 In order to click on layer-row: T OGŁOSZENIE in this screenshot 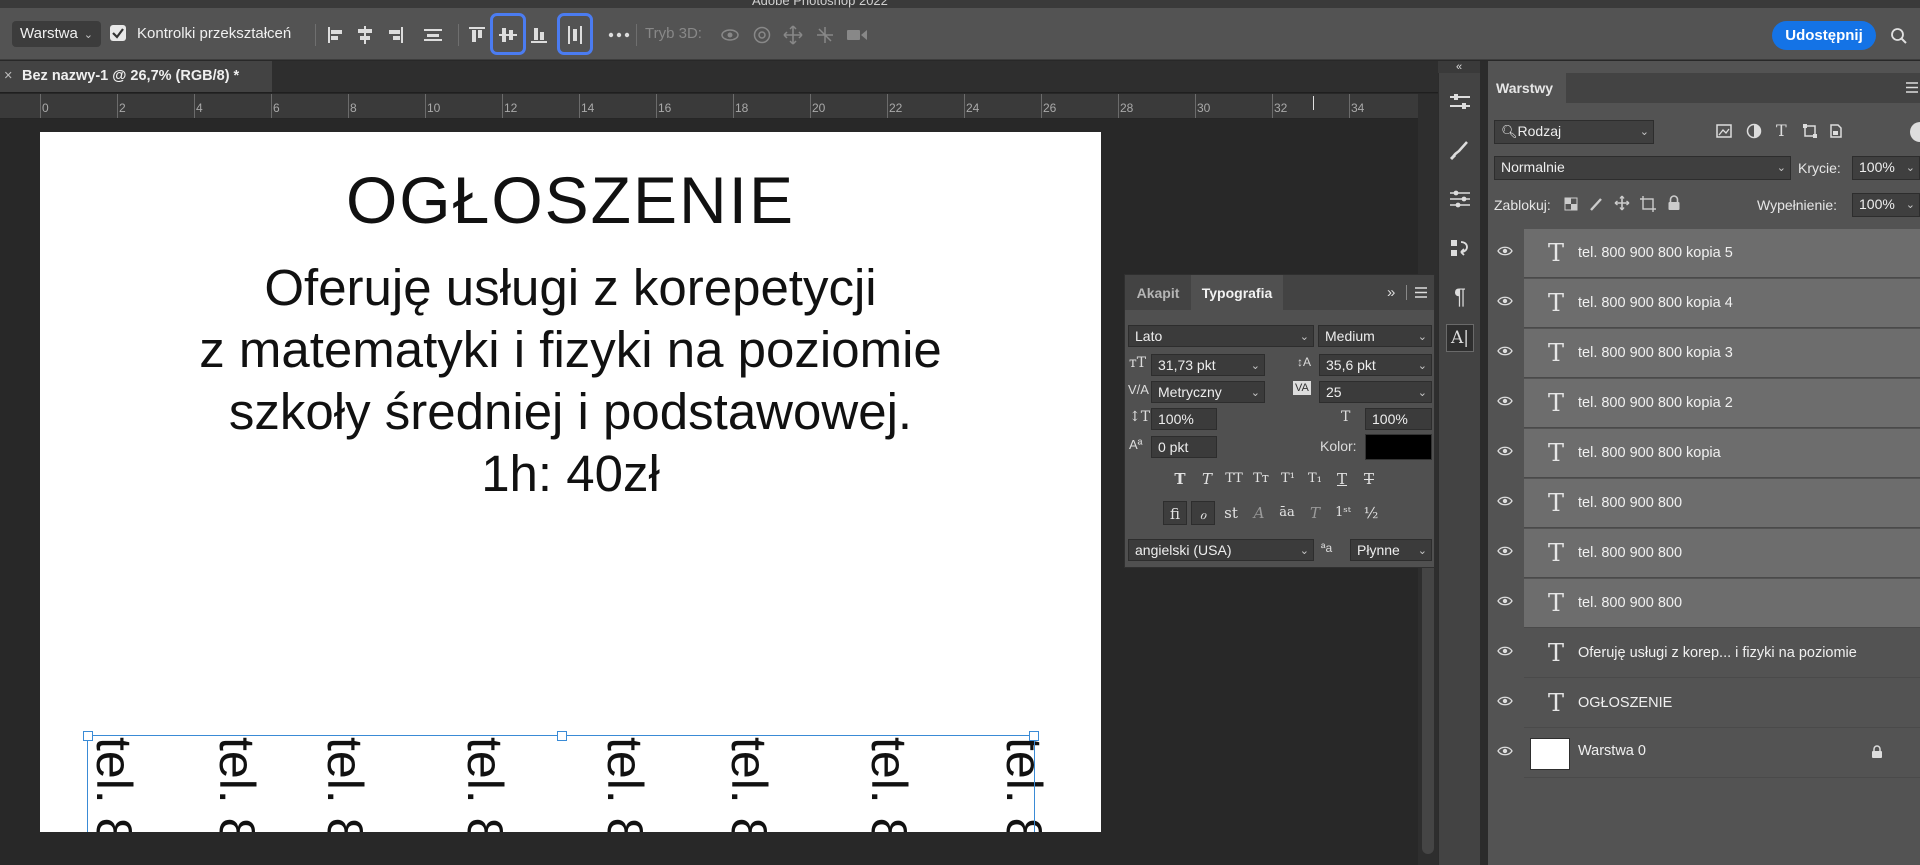, I will do `click(1704, 703)`.